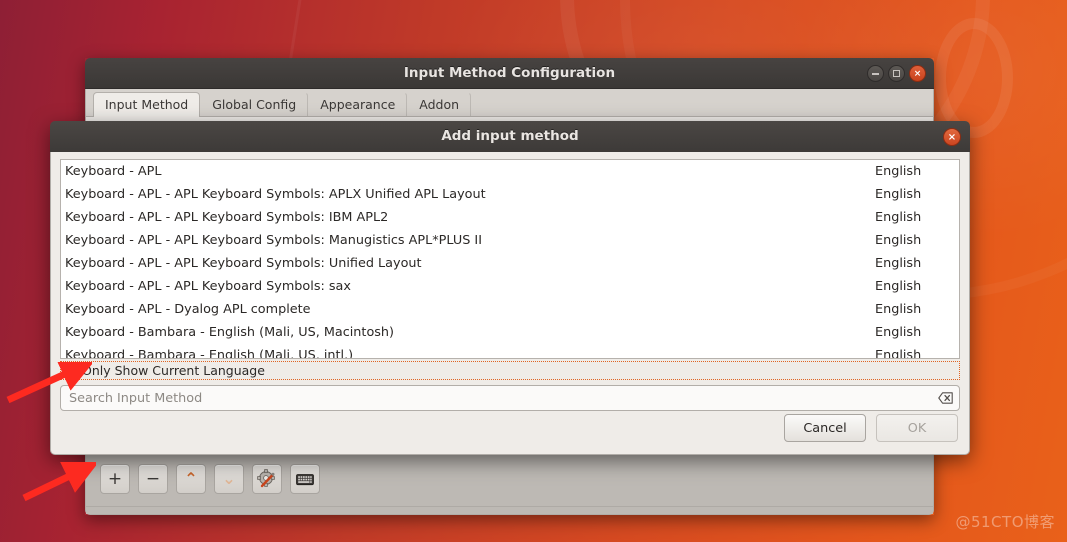  I want to click on search-field, so click(510, 398).